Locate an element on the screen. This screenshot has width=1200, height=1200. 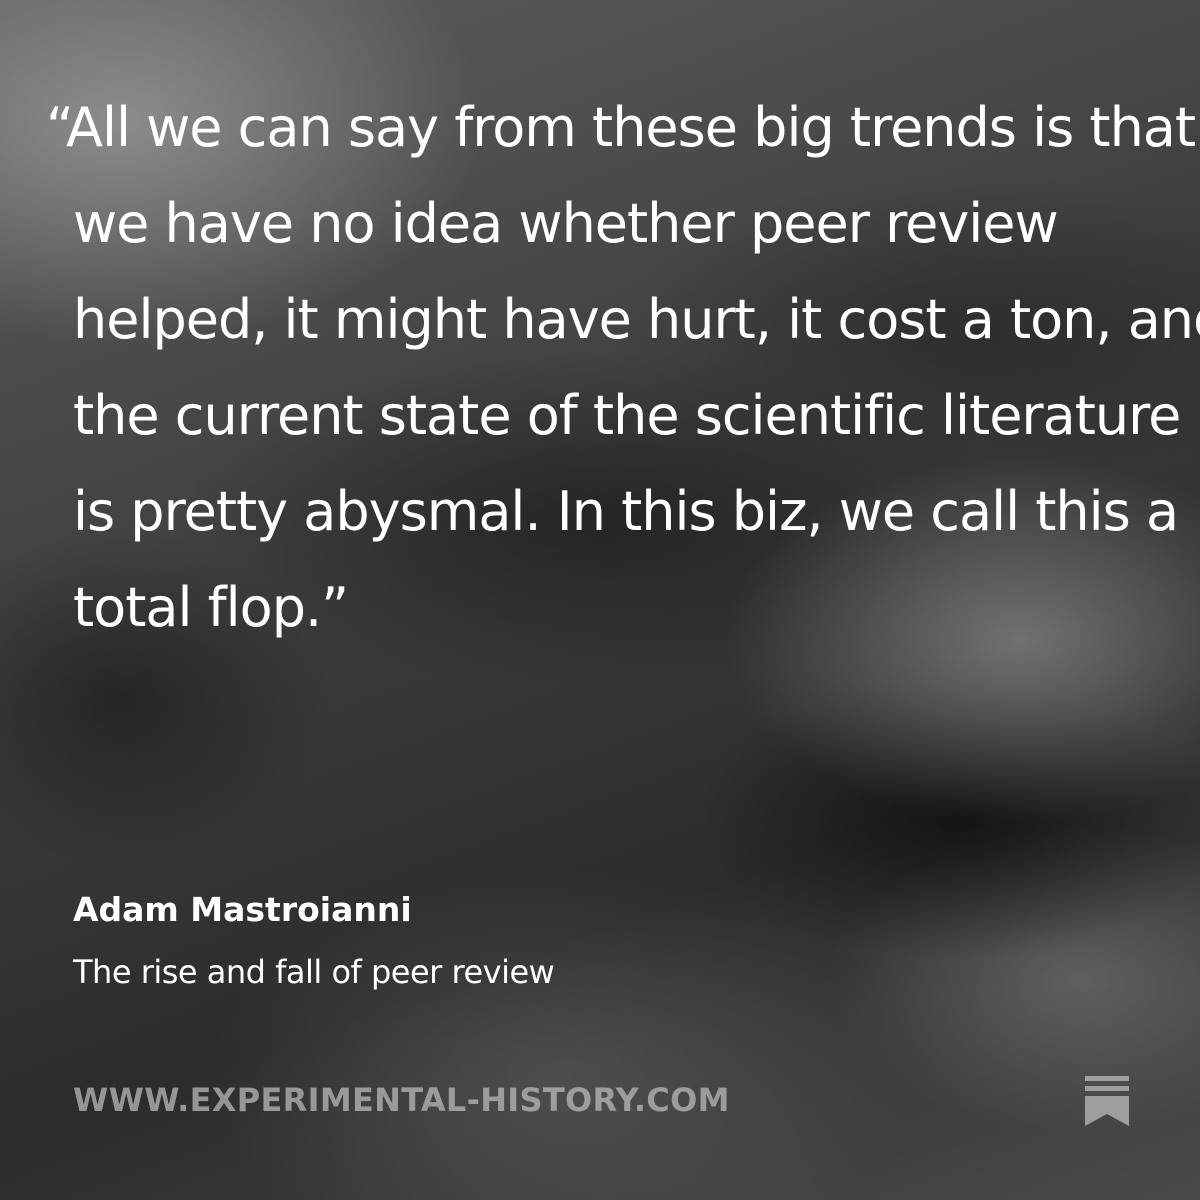
open-quote-mark: “ is located at coordinates (56, 127).